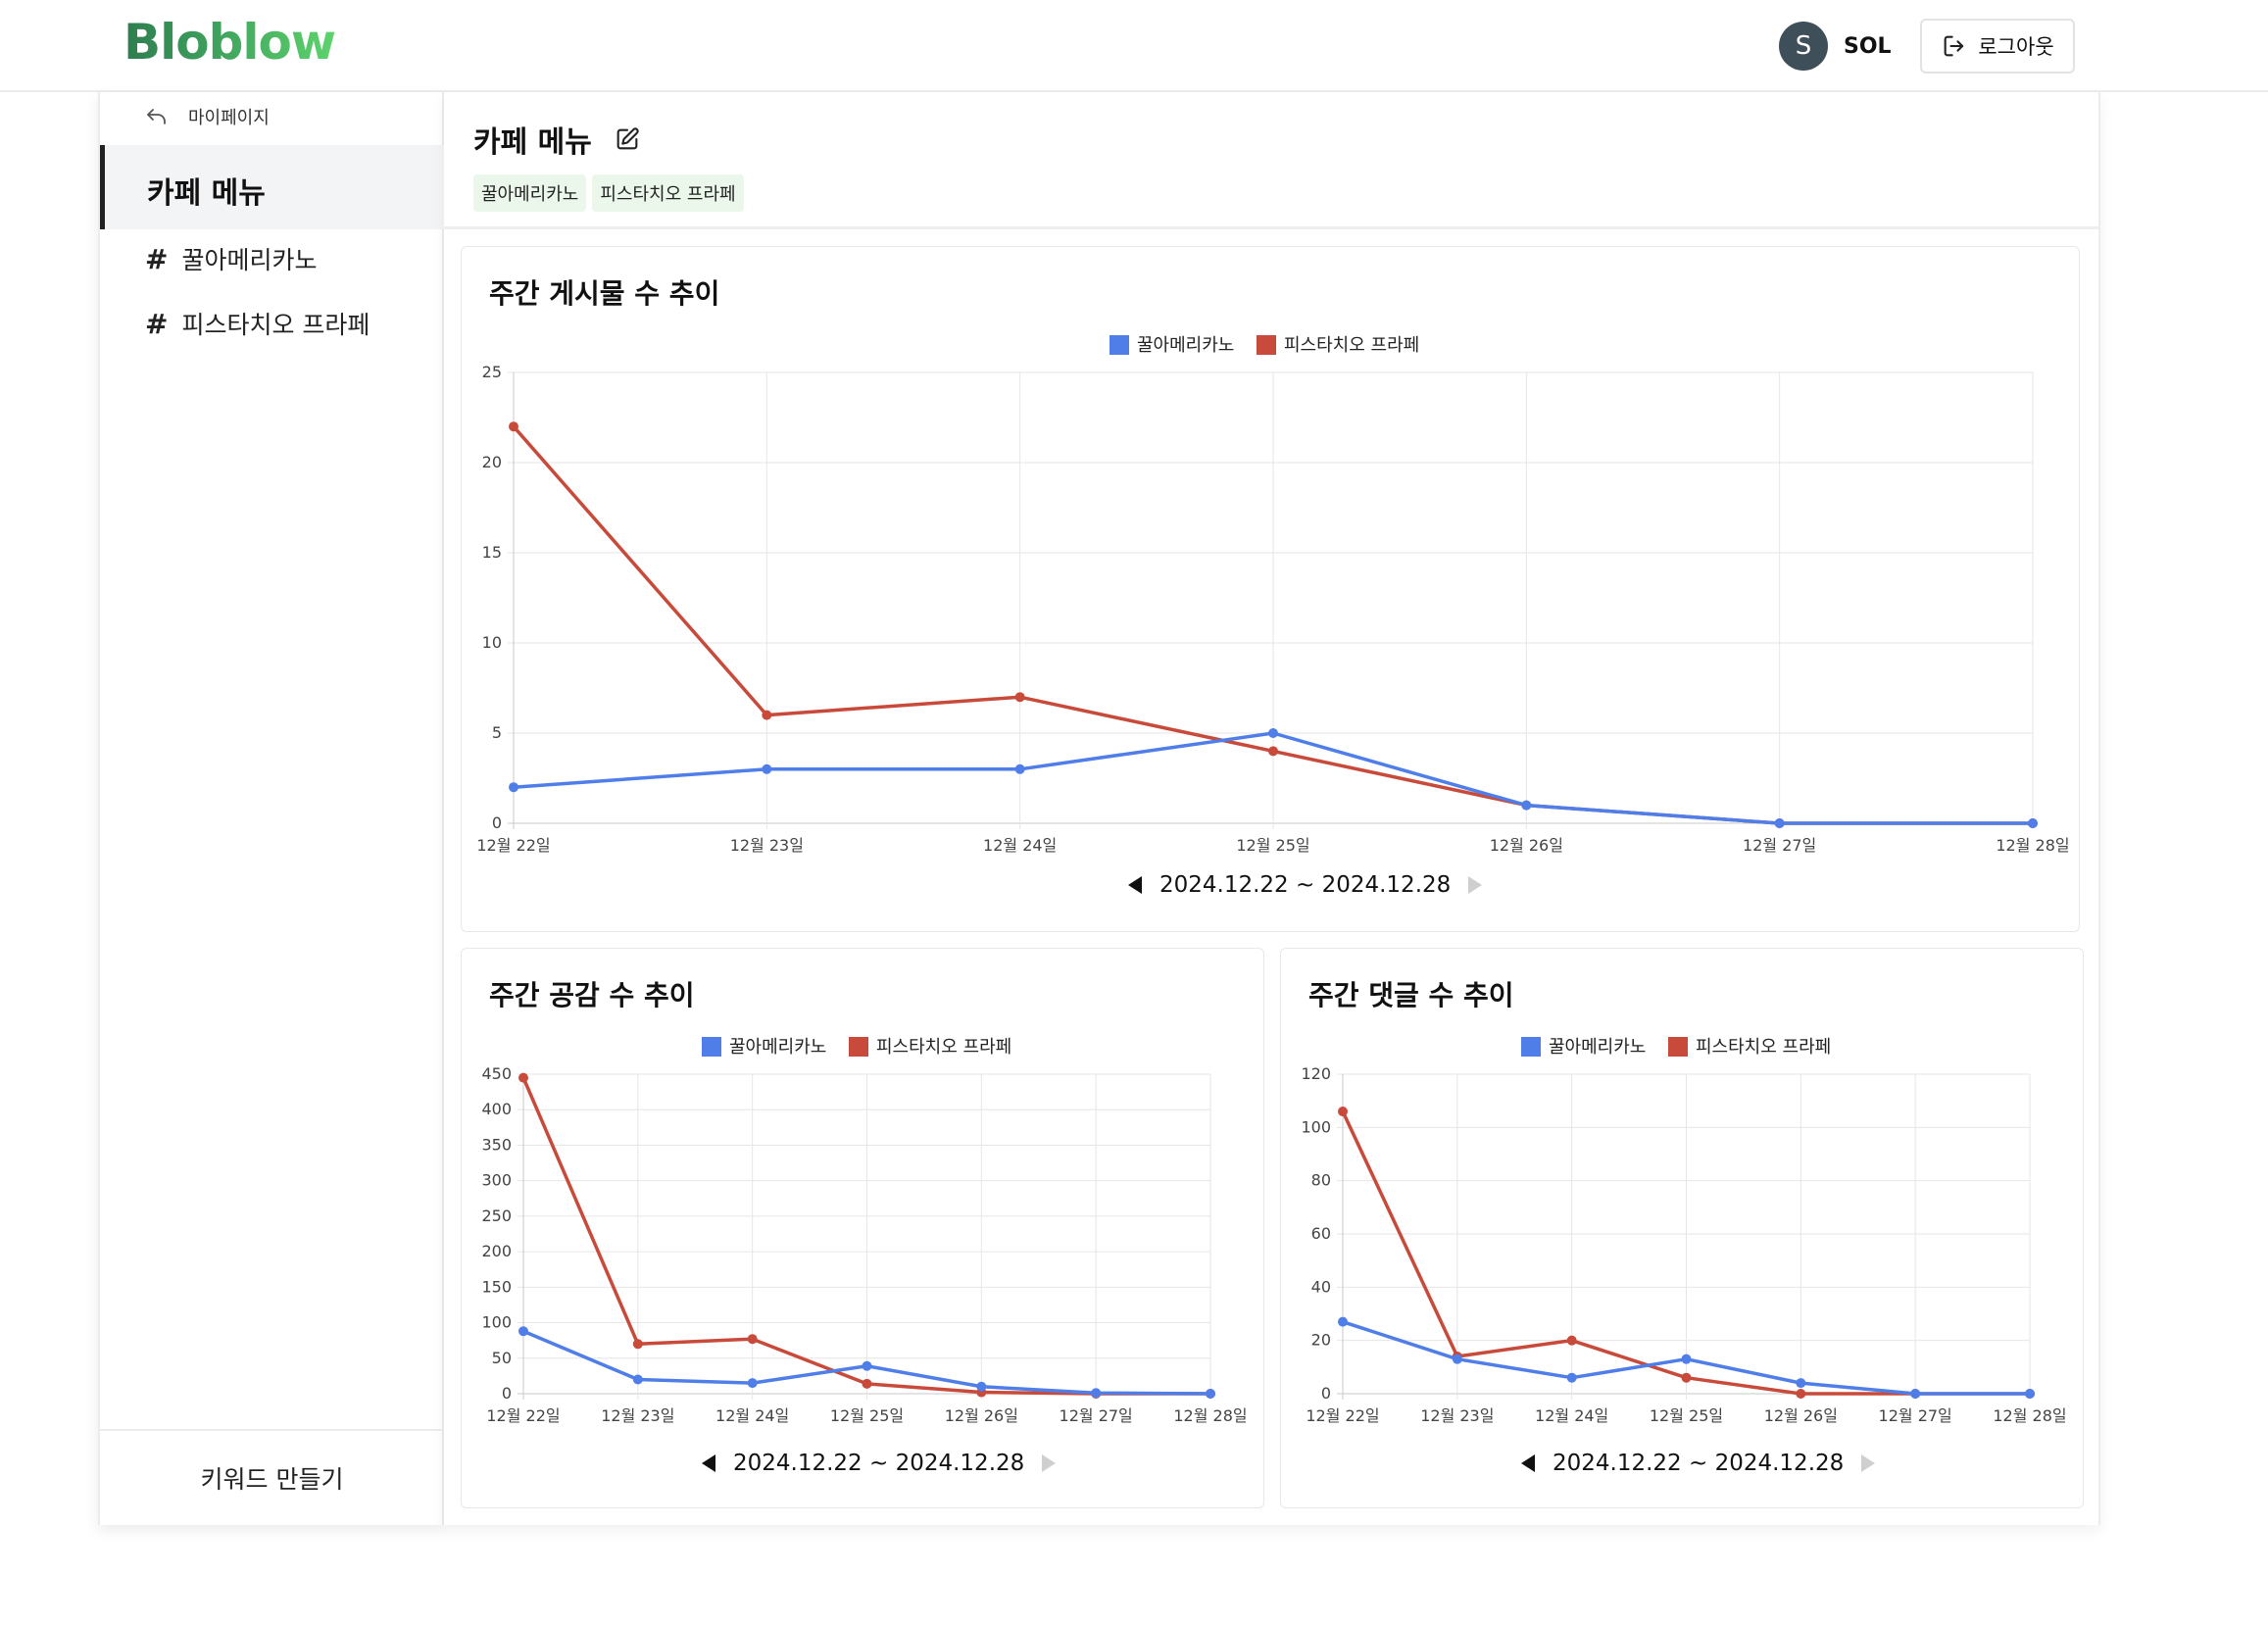 The width and height of the screenshot is (2268, 1625). I want to click on logout-icon, so click(1954, 46).